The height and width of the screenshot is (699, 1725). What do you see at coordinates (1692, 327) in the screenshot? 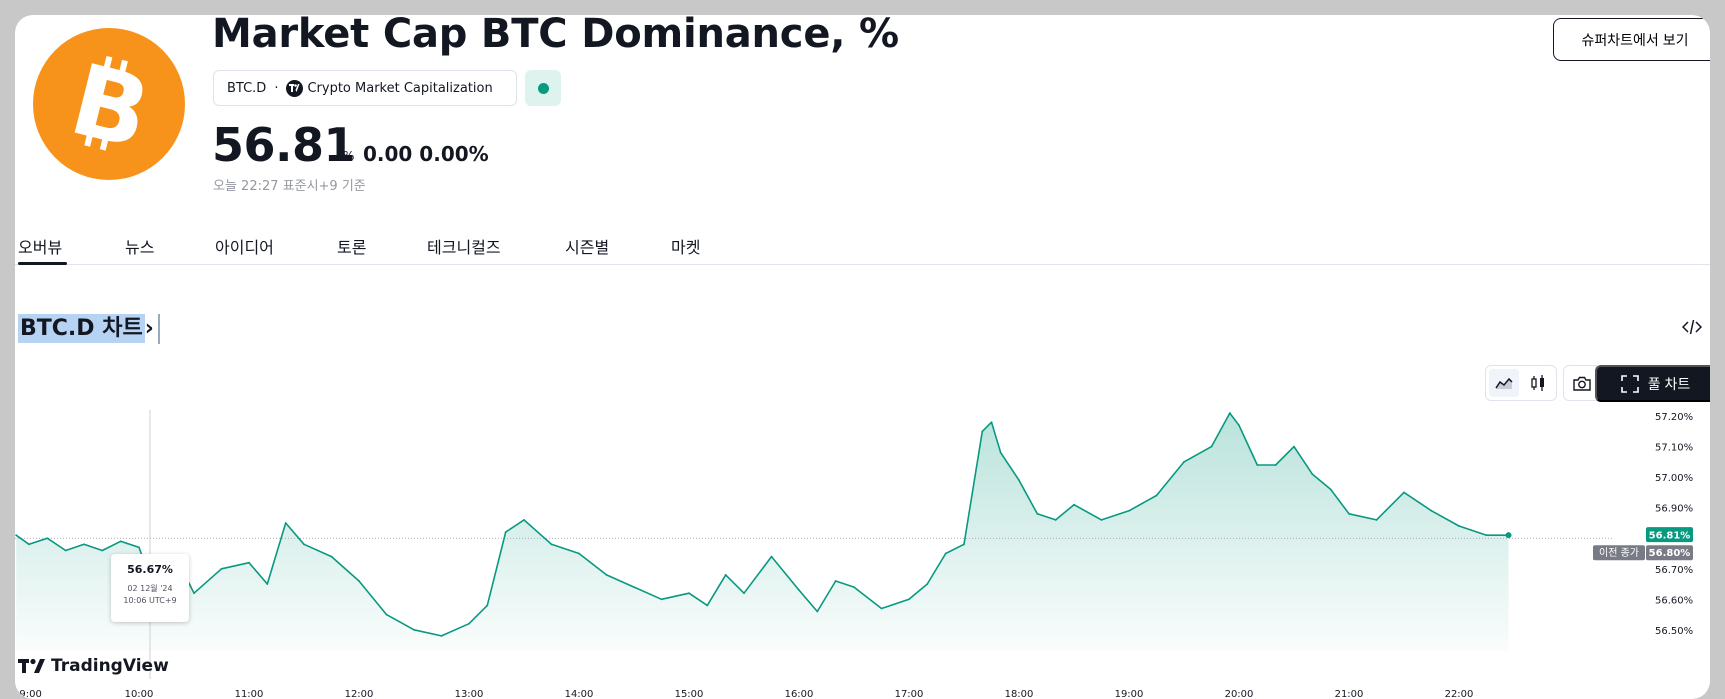
I see `embed-code-icon` at bounding box center [1692, 327].